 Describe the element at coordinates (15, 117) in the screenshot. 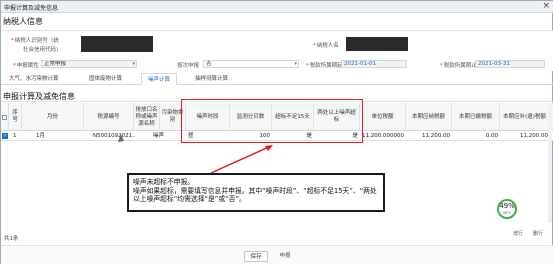

I see `col-seq: 序号` at that location.